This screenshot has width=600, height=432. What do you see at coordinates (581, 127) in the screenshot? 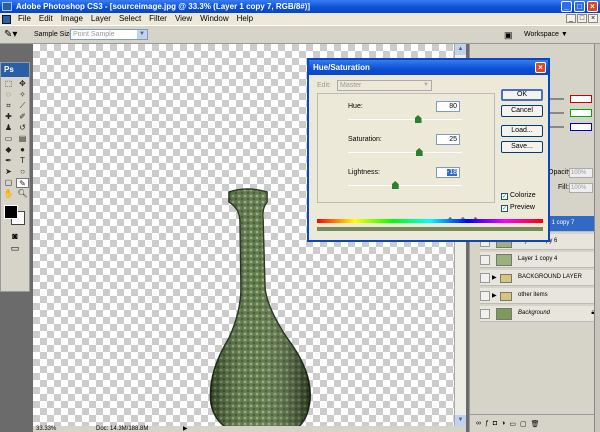
I see `color-value-blue` at bounding box center [581, 127].